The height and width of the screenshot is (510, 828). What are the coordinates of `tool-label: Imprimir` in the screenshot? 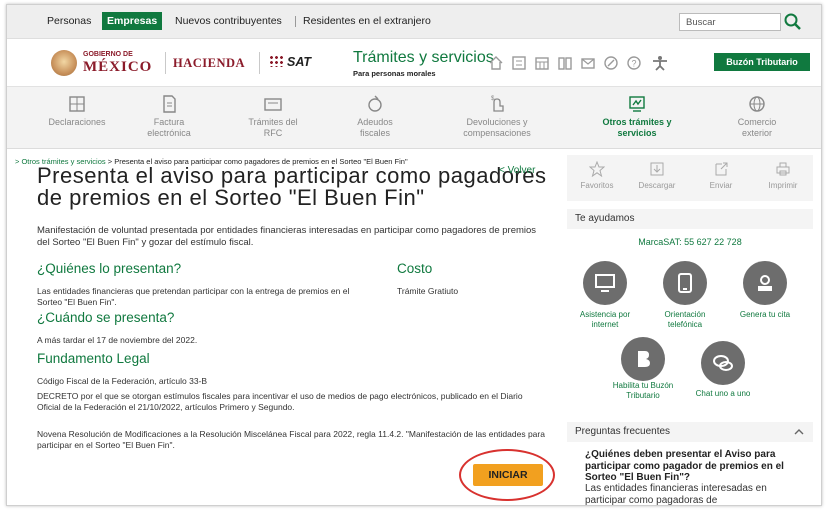 It's located at (783, 185).